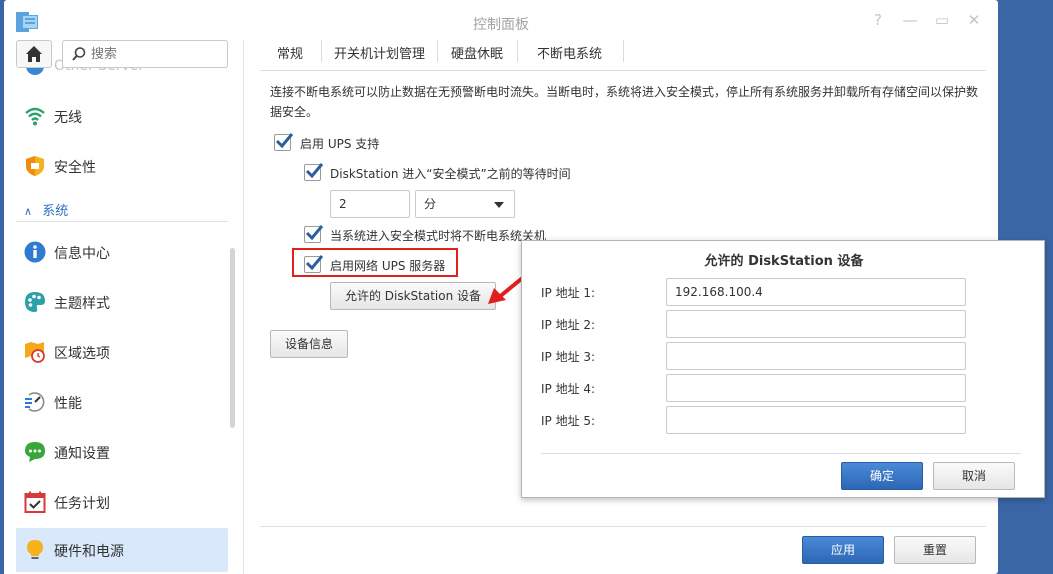  What do you see at coordinates (35, 502) in the screenshot?
I see `calendar-check-icon` at bounding box center [35, 502].